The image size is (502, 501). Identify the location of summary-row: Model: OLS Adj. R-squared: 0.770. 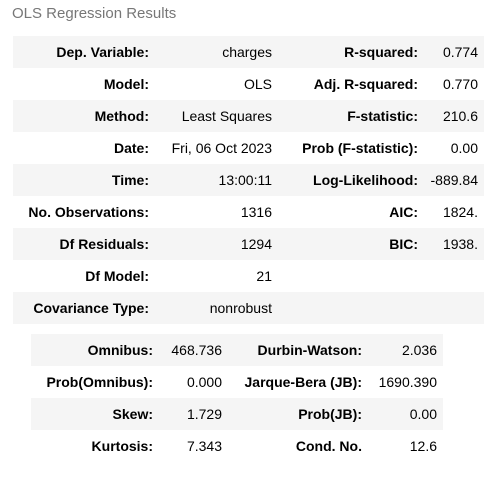
(248, 84).